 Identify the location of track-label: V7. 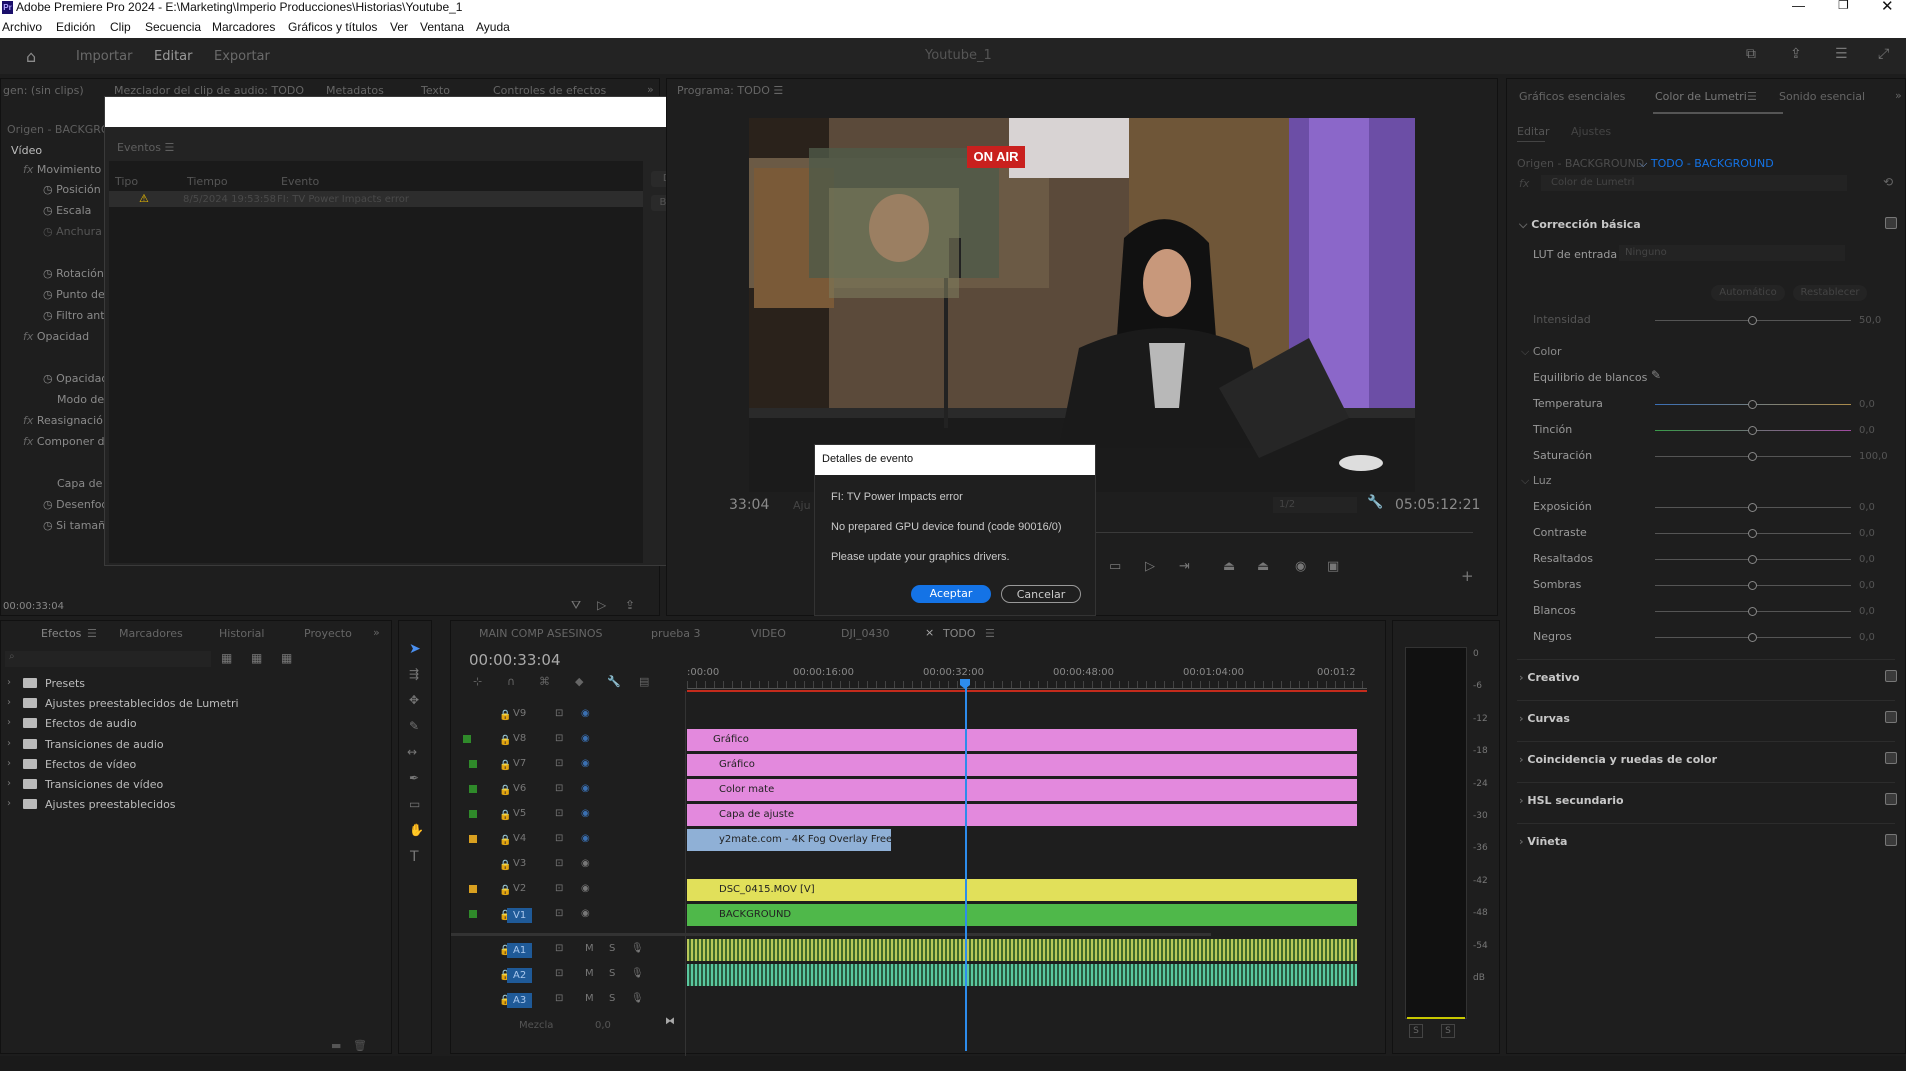
(519, 763).